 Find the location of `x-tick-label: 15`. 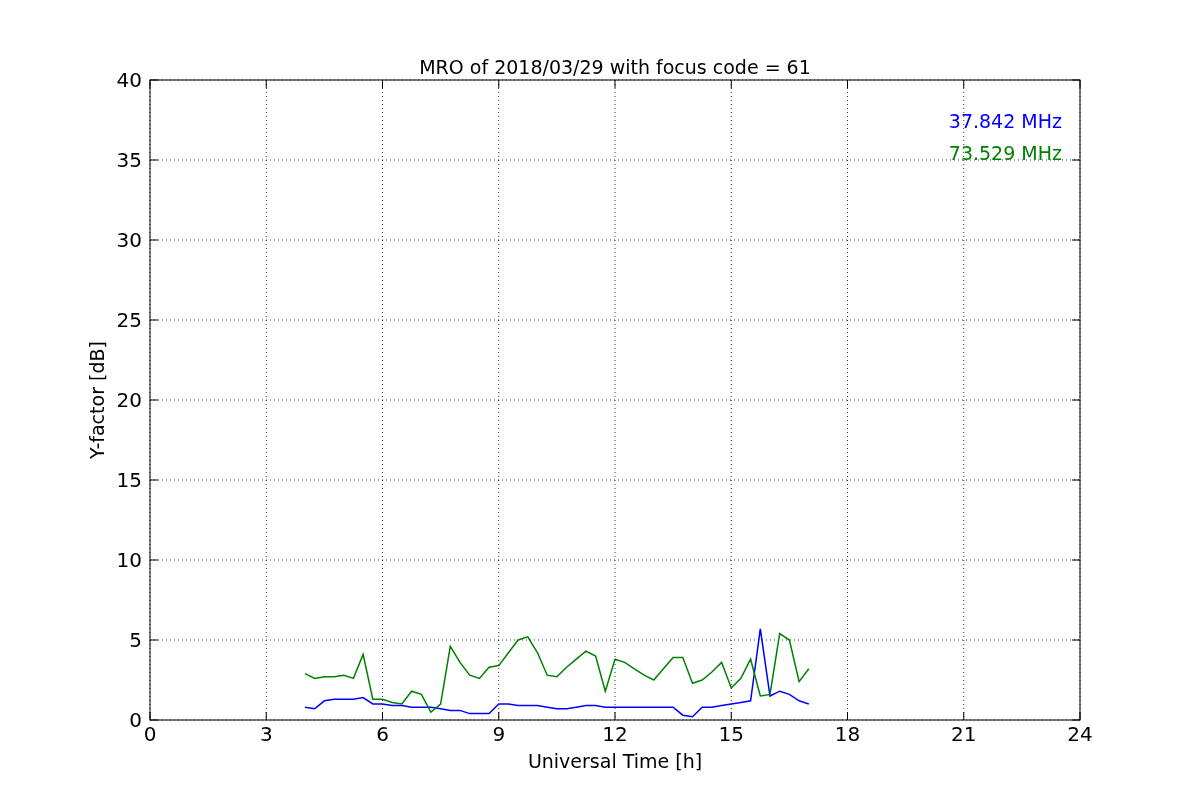

x-tick-label: 15 is located at coordinates (731, 734).